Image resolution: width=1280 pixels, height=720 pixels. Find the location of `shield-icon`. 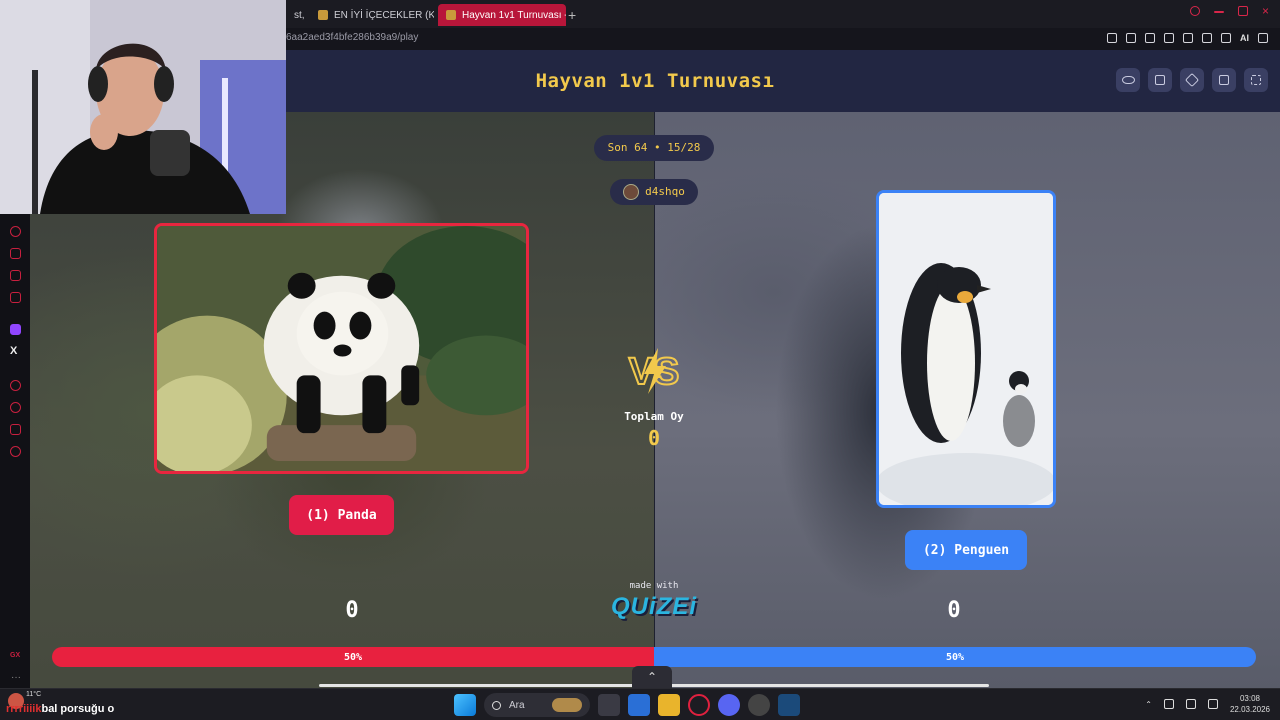

shield-icon is located at coordinates (1150, 38).